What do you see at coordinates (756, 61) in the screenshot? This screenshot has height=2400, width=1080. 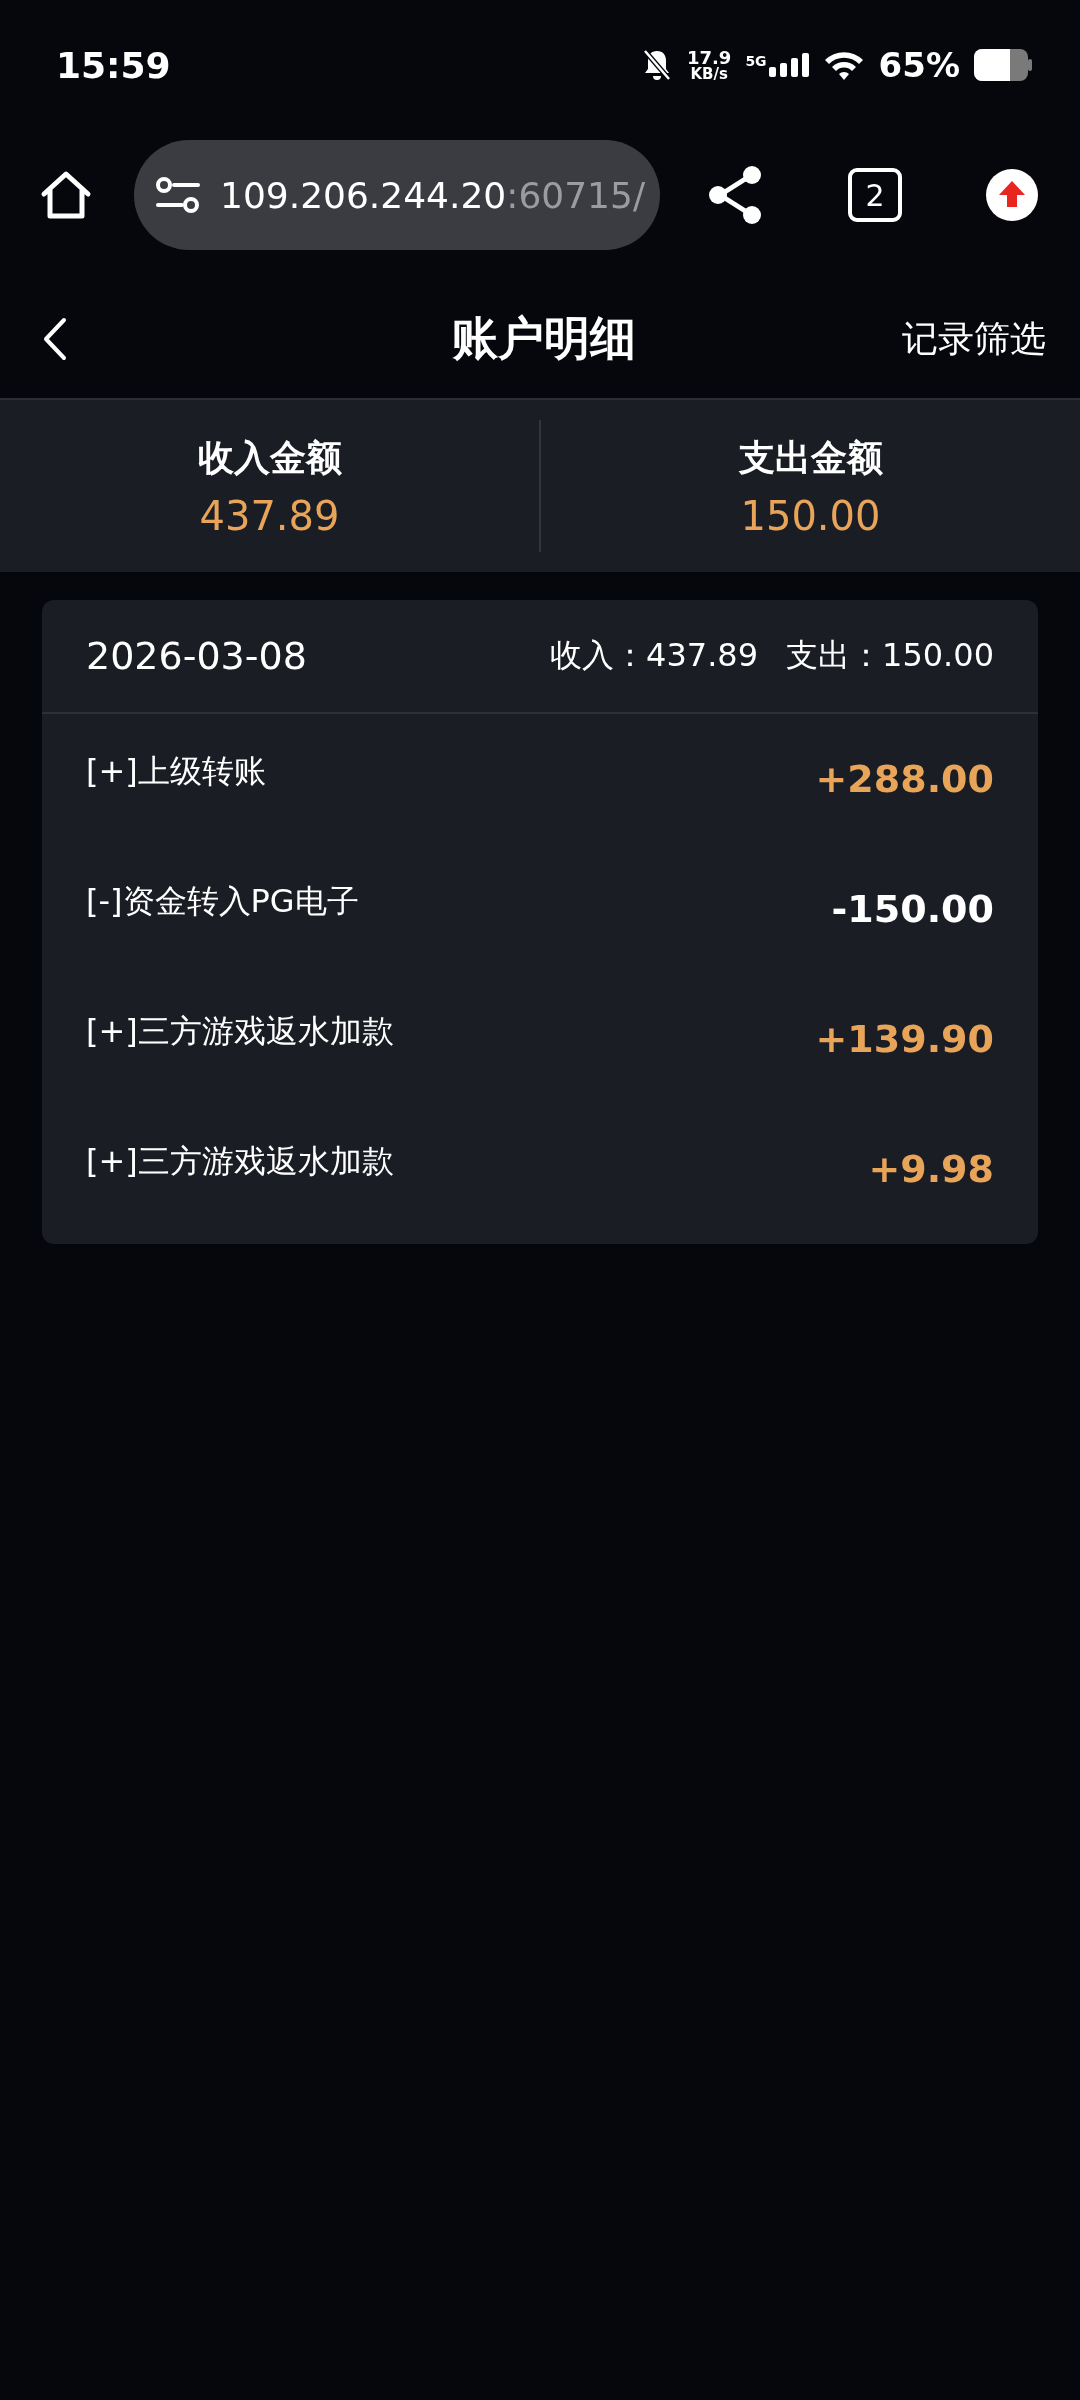 I see `network-type: 5G` at bounding box center [756, 61].